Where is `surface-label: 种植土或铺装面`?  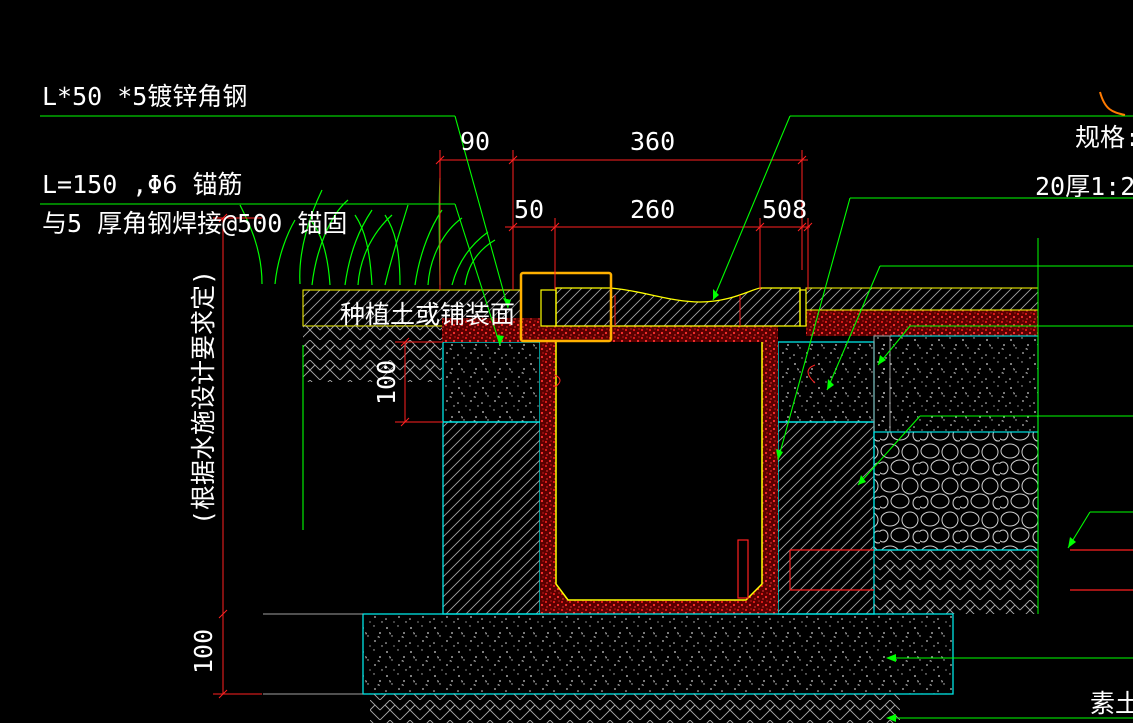 surface-label: 种植土或铺装面 is located at coordinates (427, 314).